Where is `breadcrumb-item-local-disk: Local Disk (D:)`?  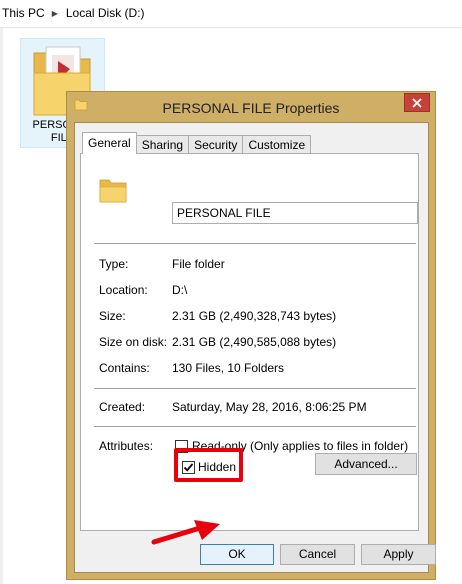 breadcrumb-item-local-disk: Local Disk (D:) is located at coordinates (105, 13).